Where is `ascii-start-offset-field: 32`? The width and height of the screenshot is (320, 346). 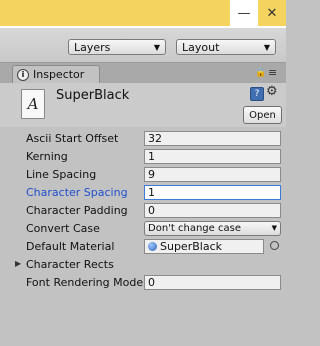 ascii-start-offset-field: 32 is located at coordinates (212, 138).